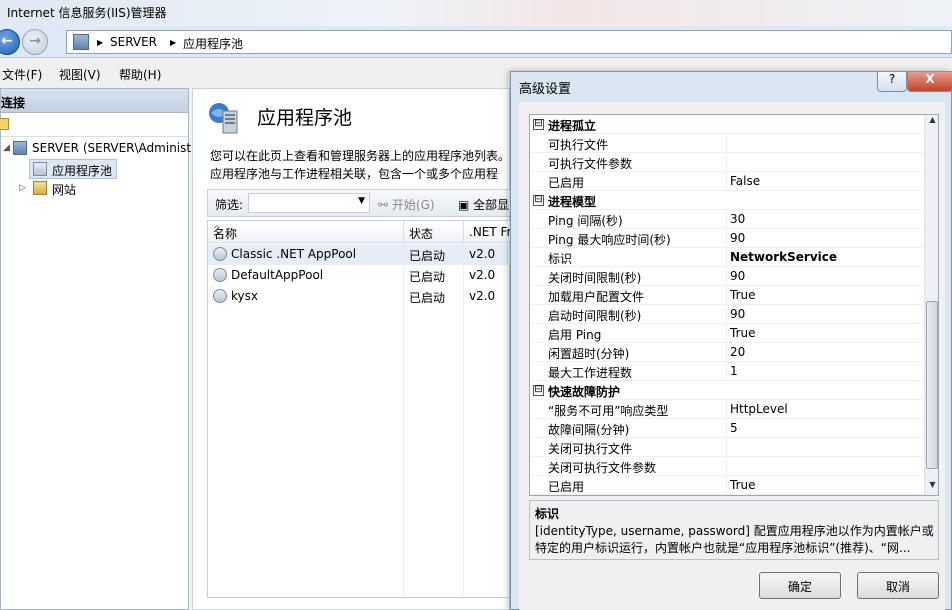 The width and height of the screenshot is (952, 610). I want to click on property-row: 启动时间限制(秒) 90, so click(727, 314).